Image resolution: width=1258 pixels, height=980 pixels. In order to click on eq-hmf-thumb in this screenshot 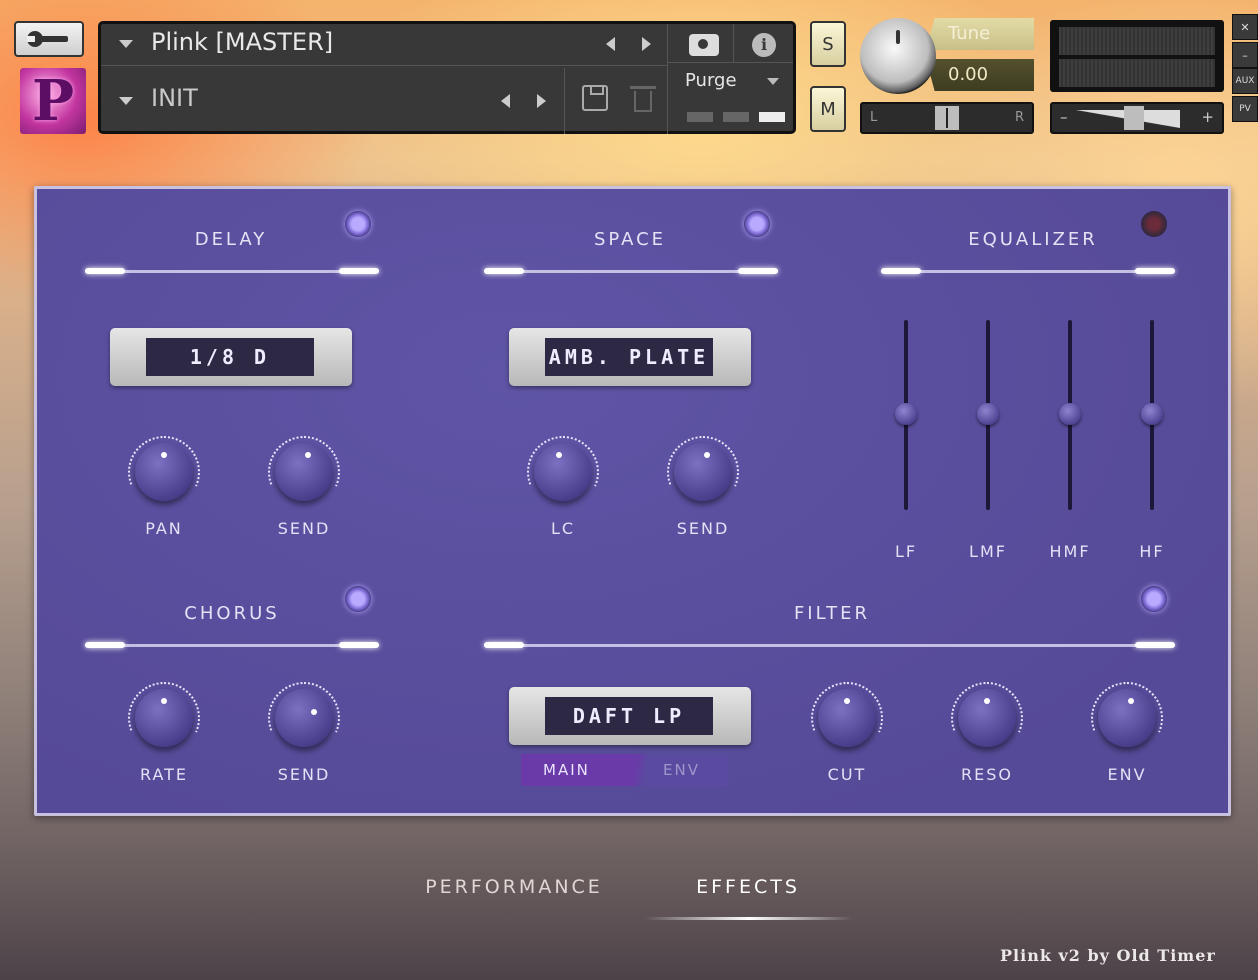, I will do `click(1070, 414)`.